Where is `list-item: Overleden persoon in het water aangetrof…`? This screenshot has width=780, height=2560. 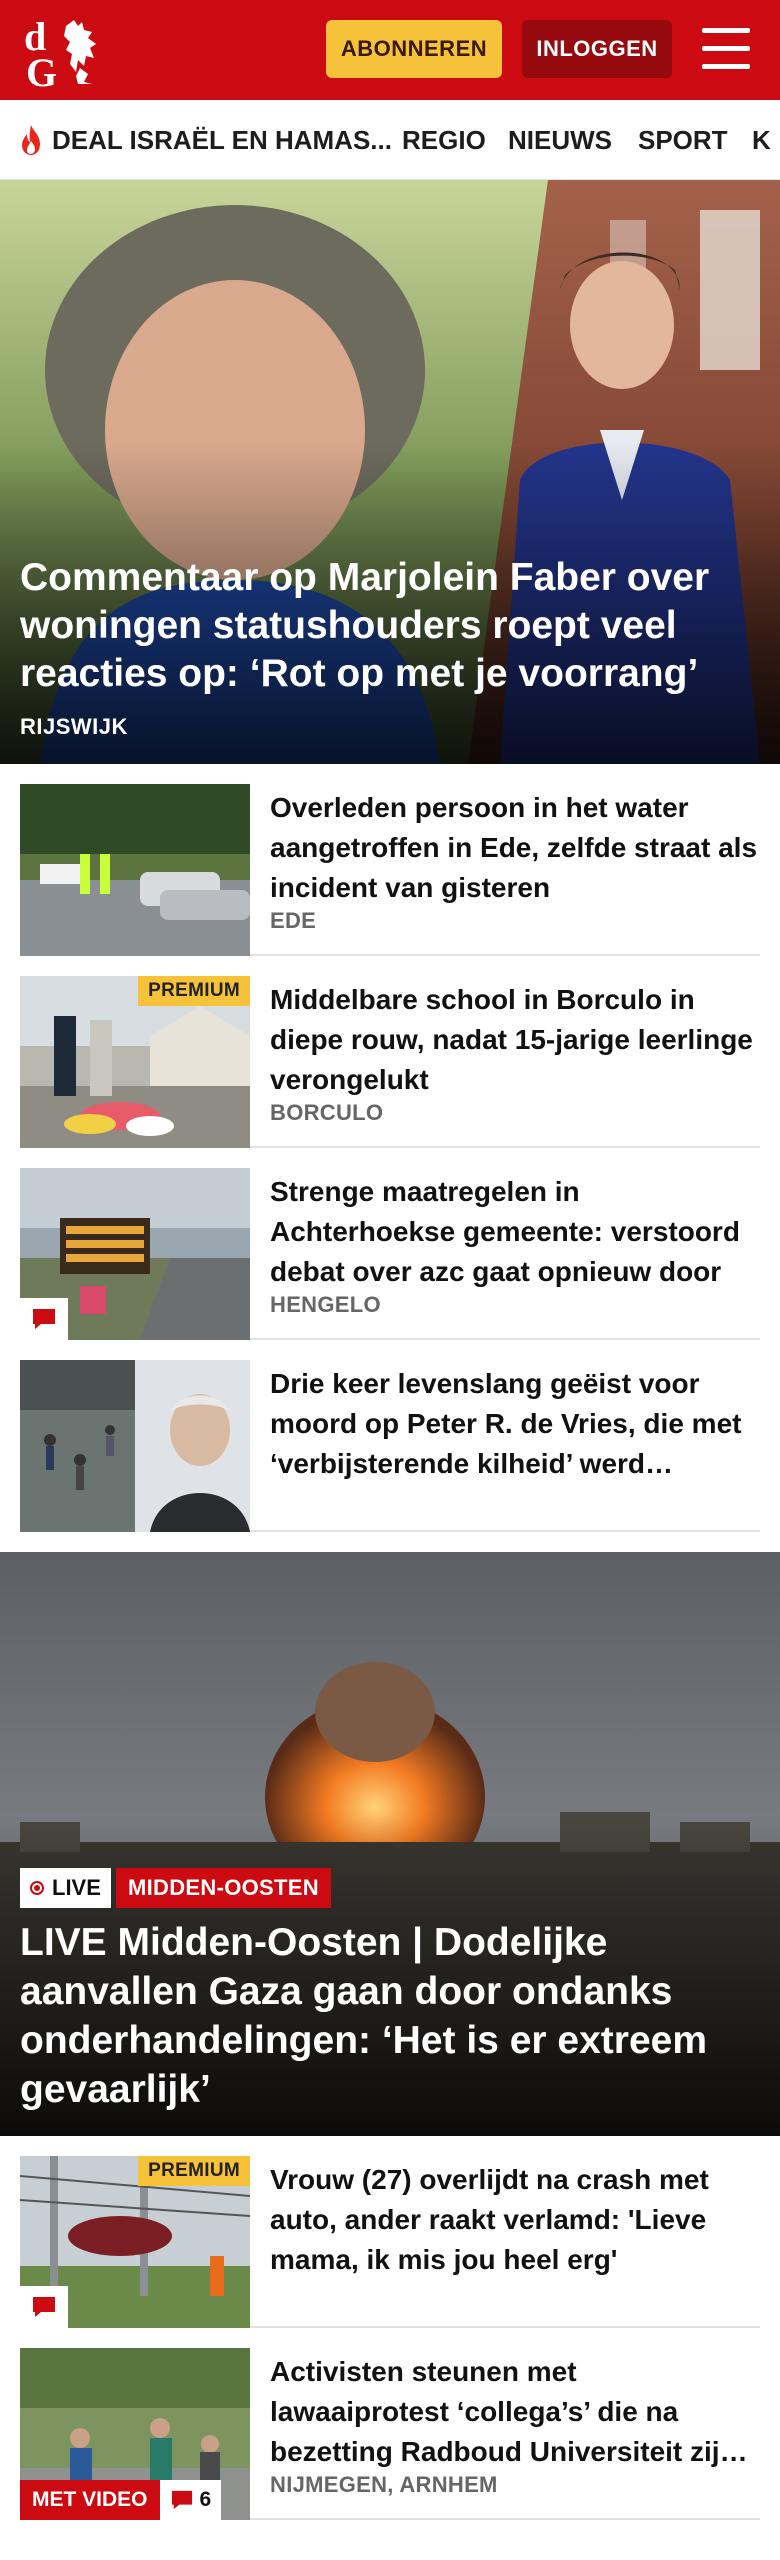 list-item: Overleden persoon in het water aangetrof… is located at coordinates (390, 860).